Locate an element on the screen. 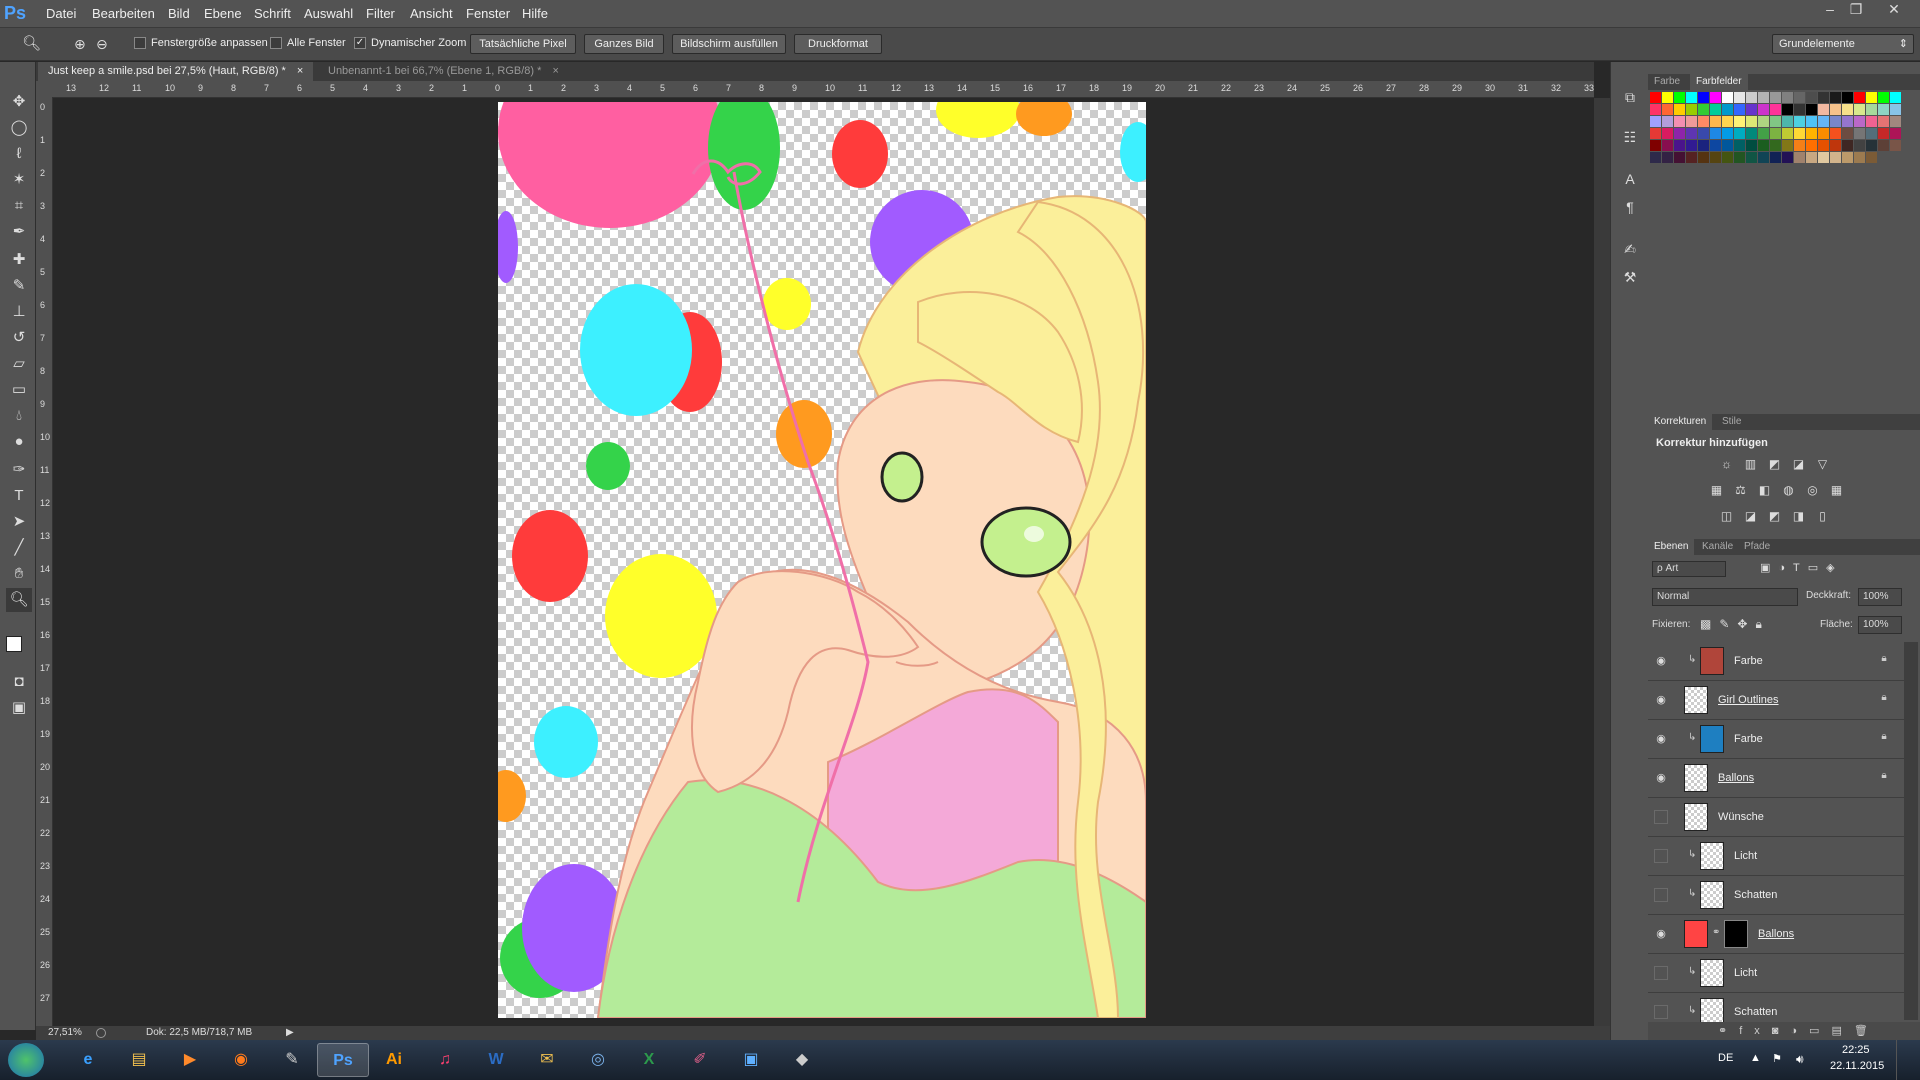 Image resolution: width=1920 pixels, height=1080 pixels. pen-tool-icon: ✑ is located at coordinates (19, 470).